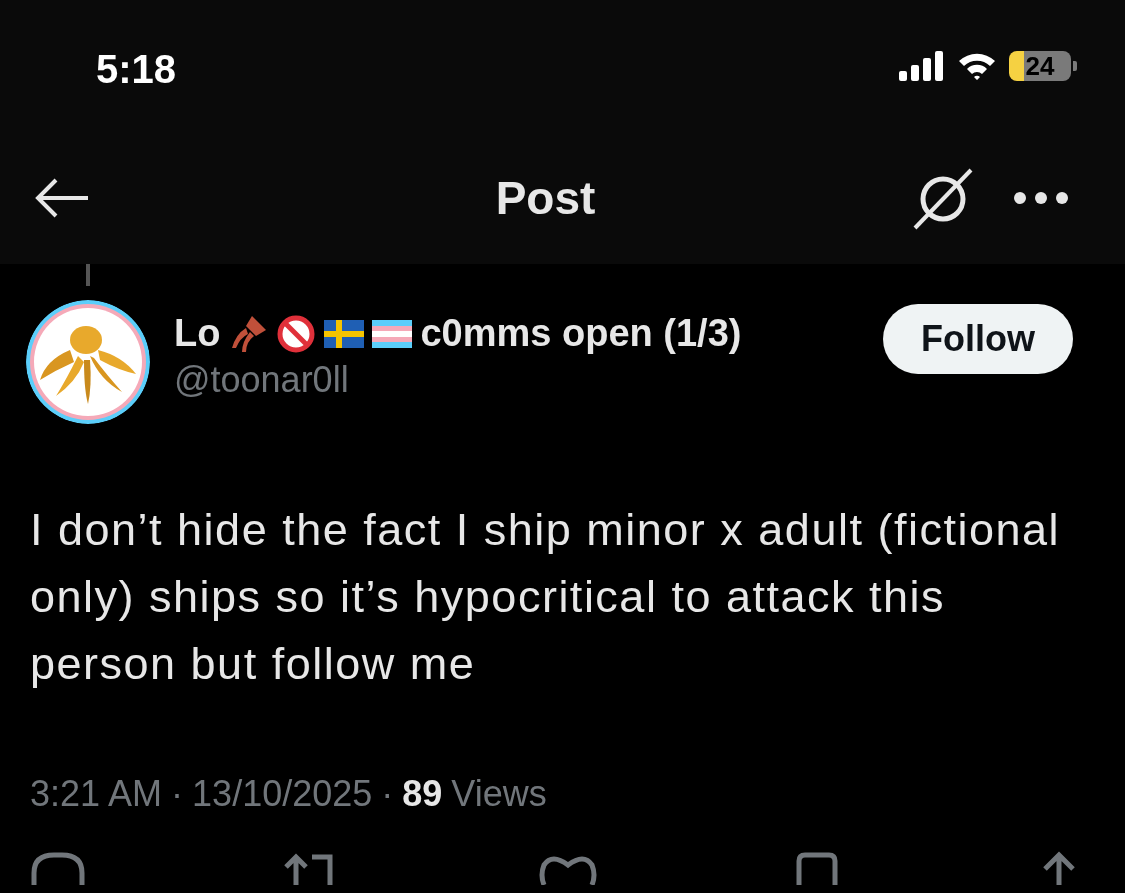 This screenshot has width=1125, height=893. Describe the element at coordinates (1040, 66) in the screenshot. I see `battery-percentage: 24` at that location.